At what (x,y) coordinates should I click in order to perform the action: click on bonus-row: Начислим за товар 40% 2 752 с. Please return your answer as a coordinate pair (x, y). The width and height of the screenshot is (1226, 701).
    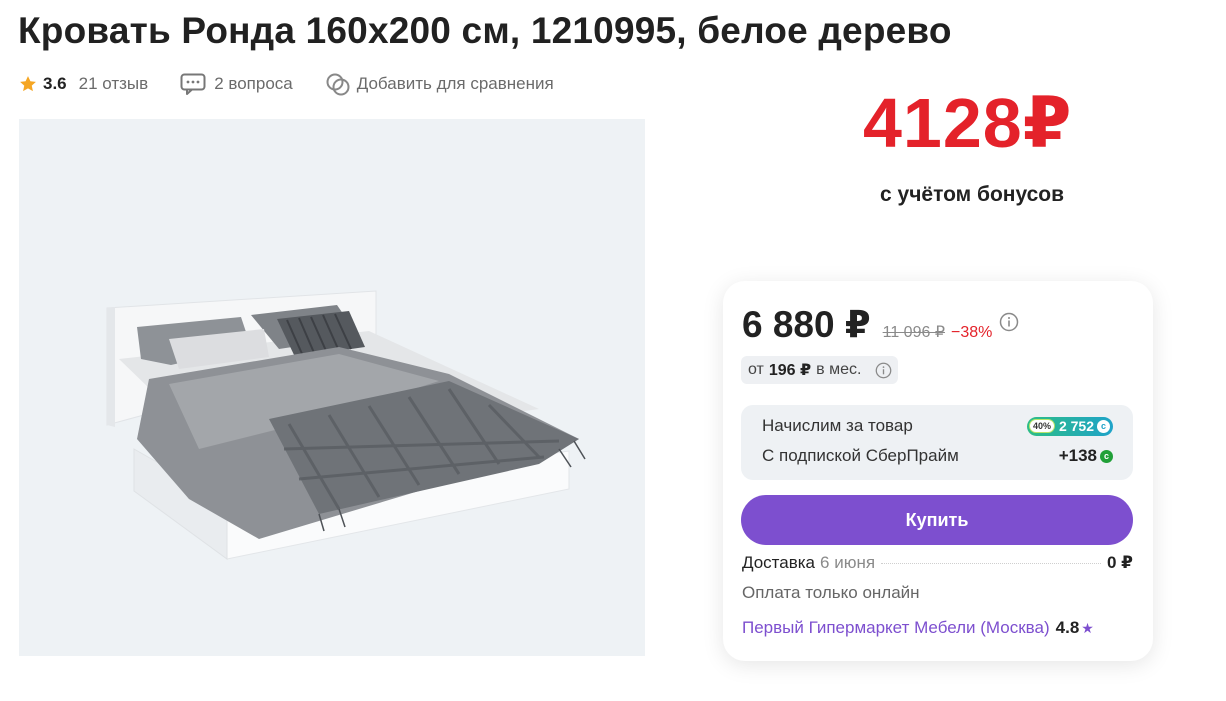
    Looking at the image, I should click on (937, 426).